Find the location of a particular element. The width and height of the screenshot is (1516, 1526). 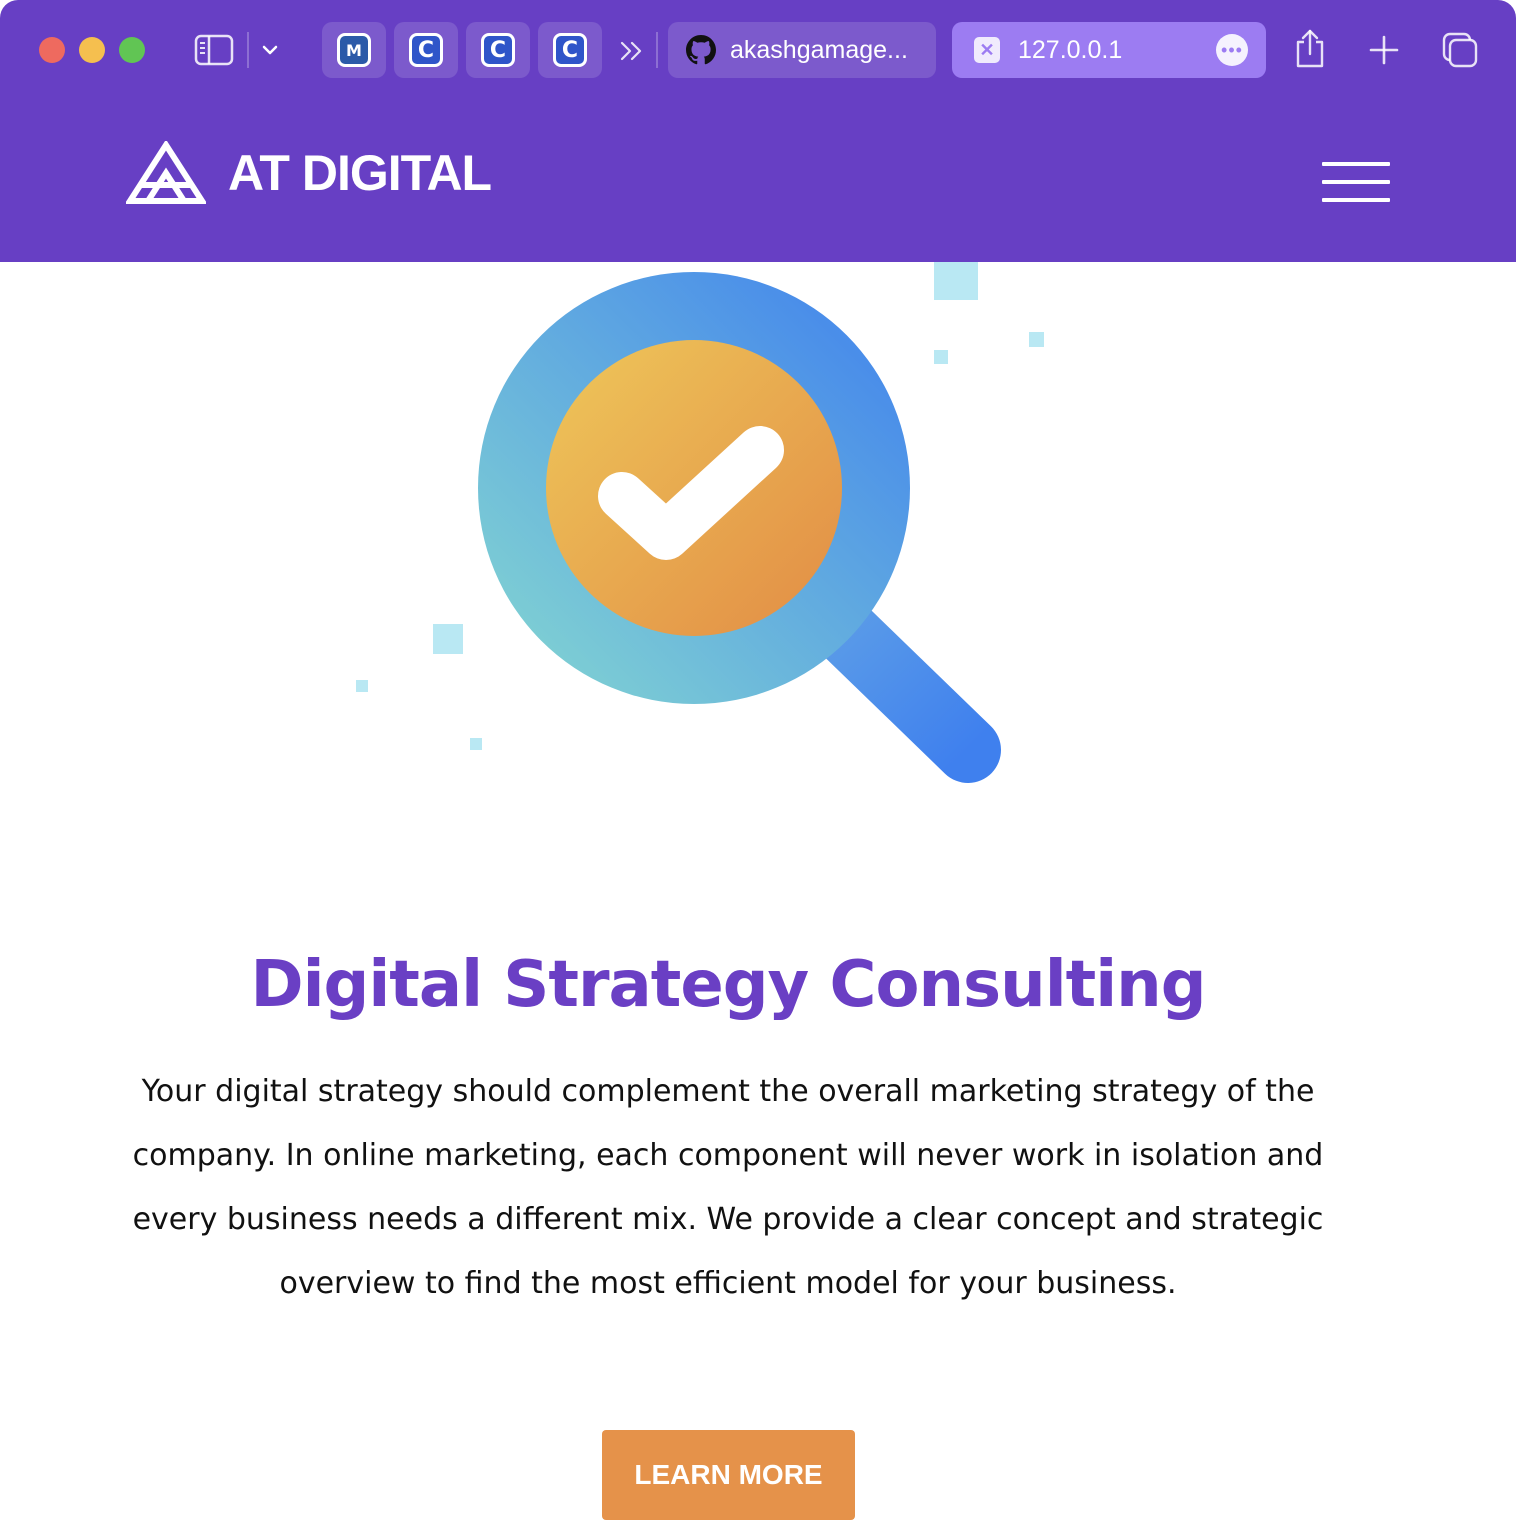

tab-options-icon: ••• is located at coordinates (1232, 50).